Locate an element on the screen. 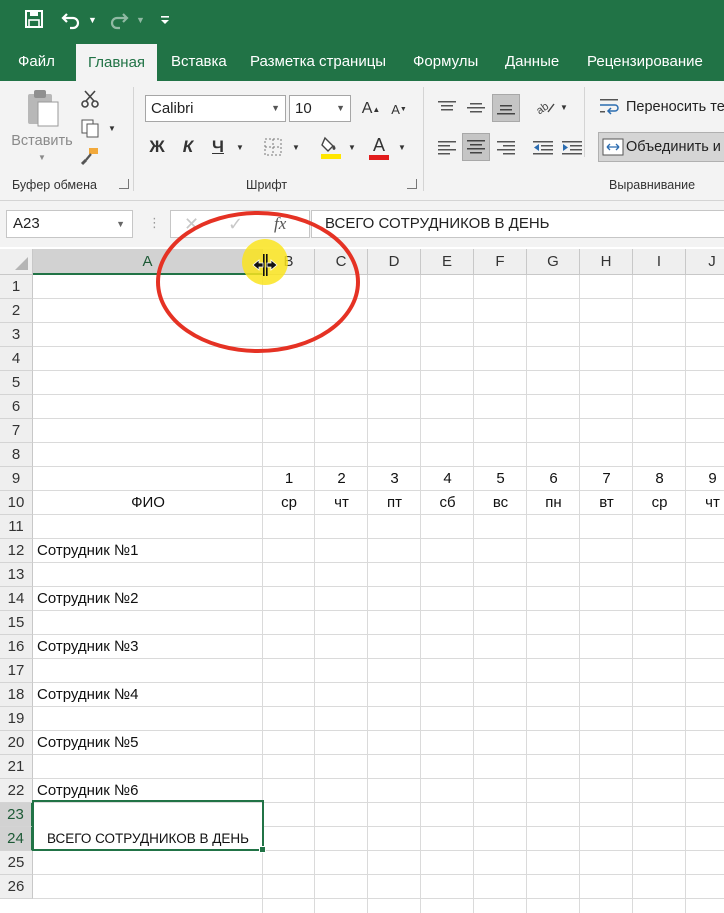  tab-home: Главная is located at coordinates (116, 62).